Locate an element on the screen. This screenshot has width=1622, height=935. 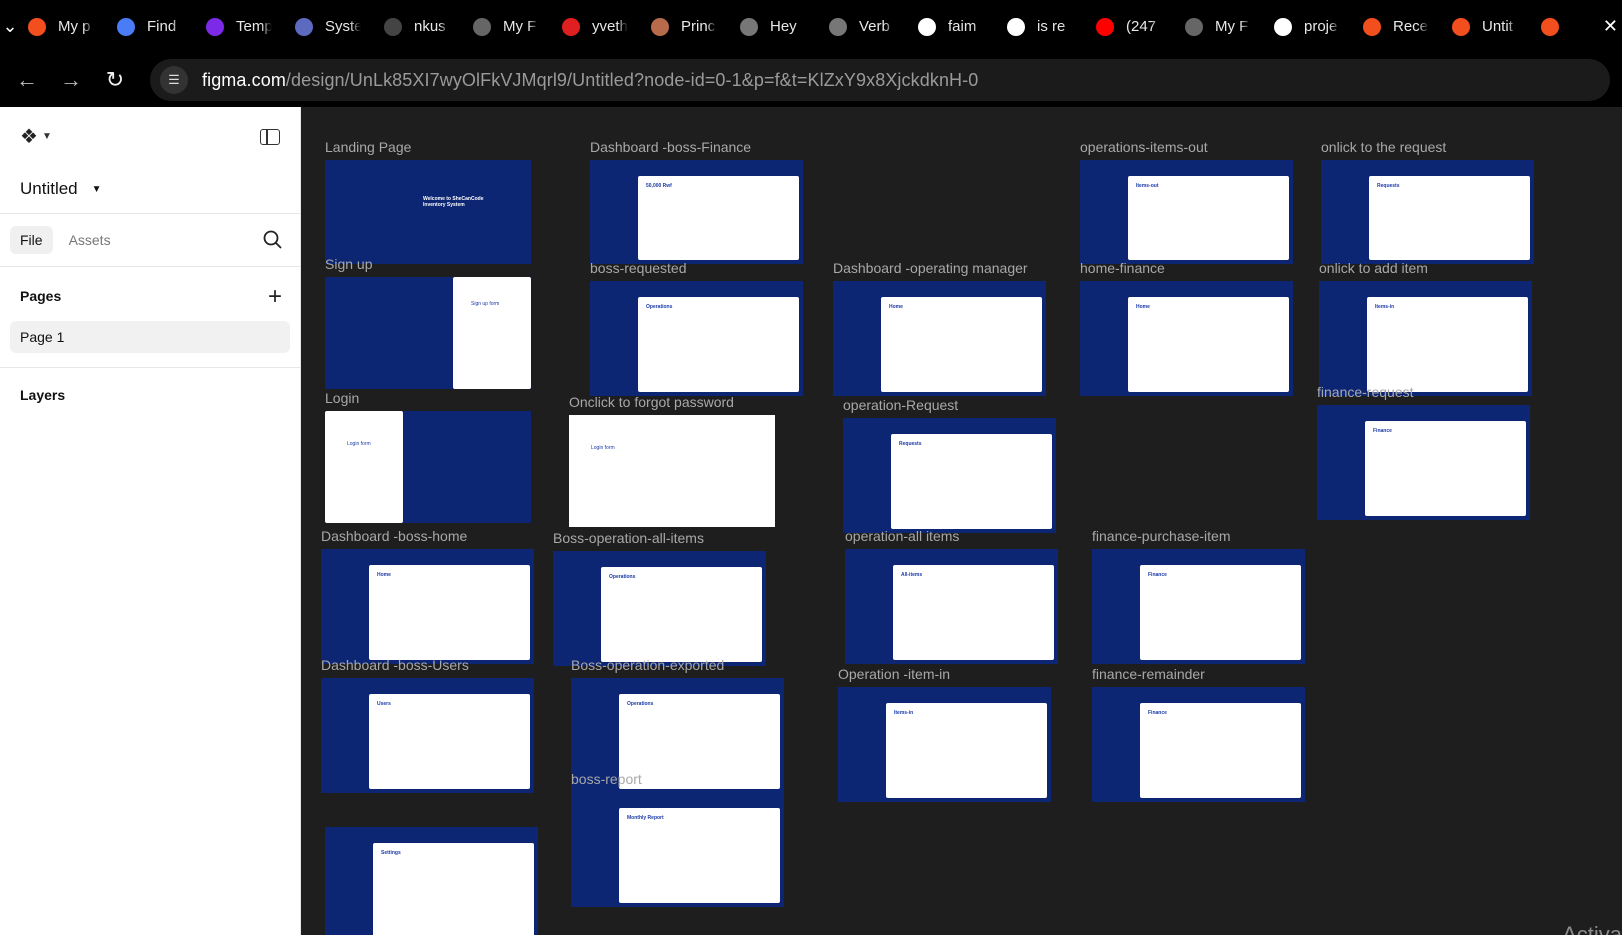
browser-tab-title: Temp is located at coordinates (254, 26).